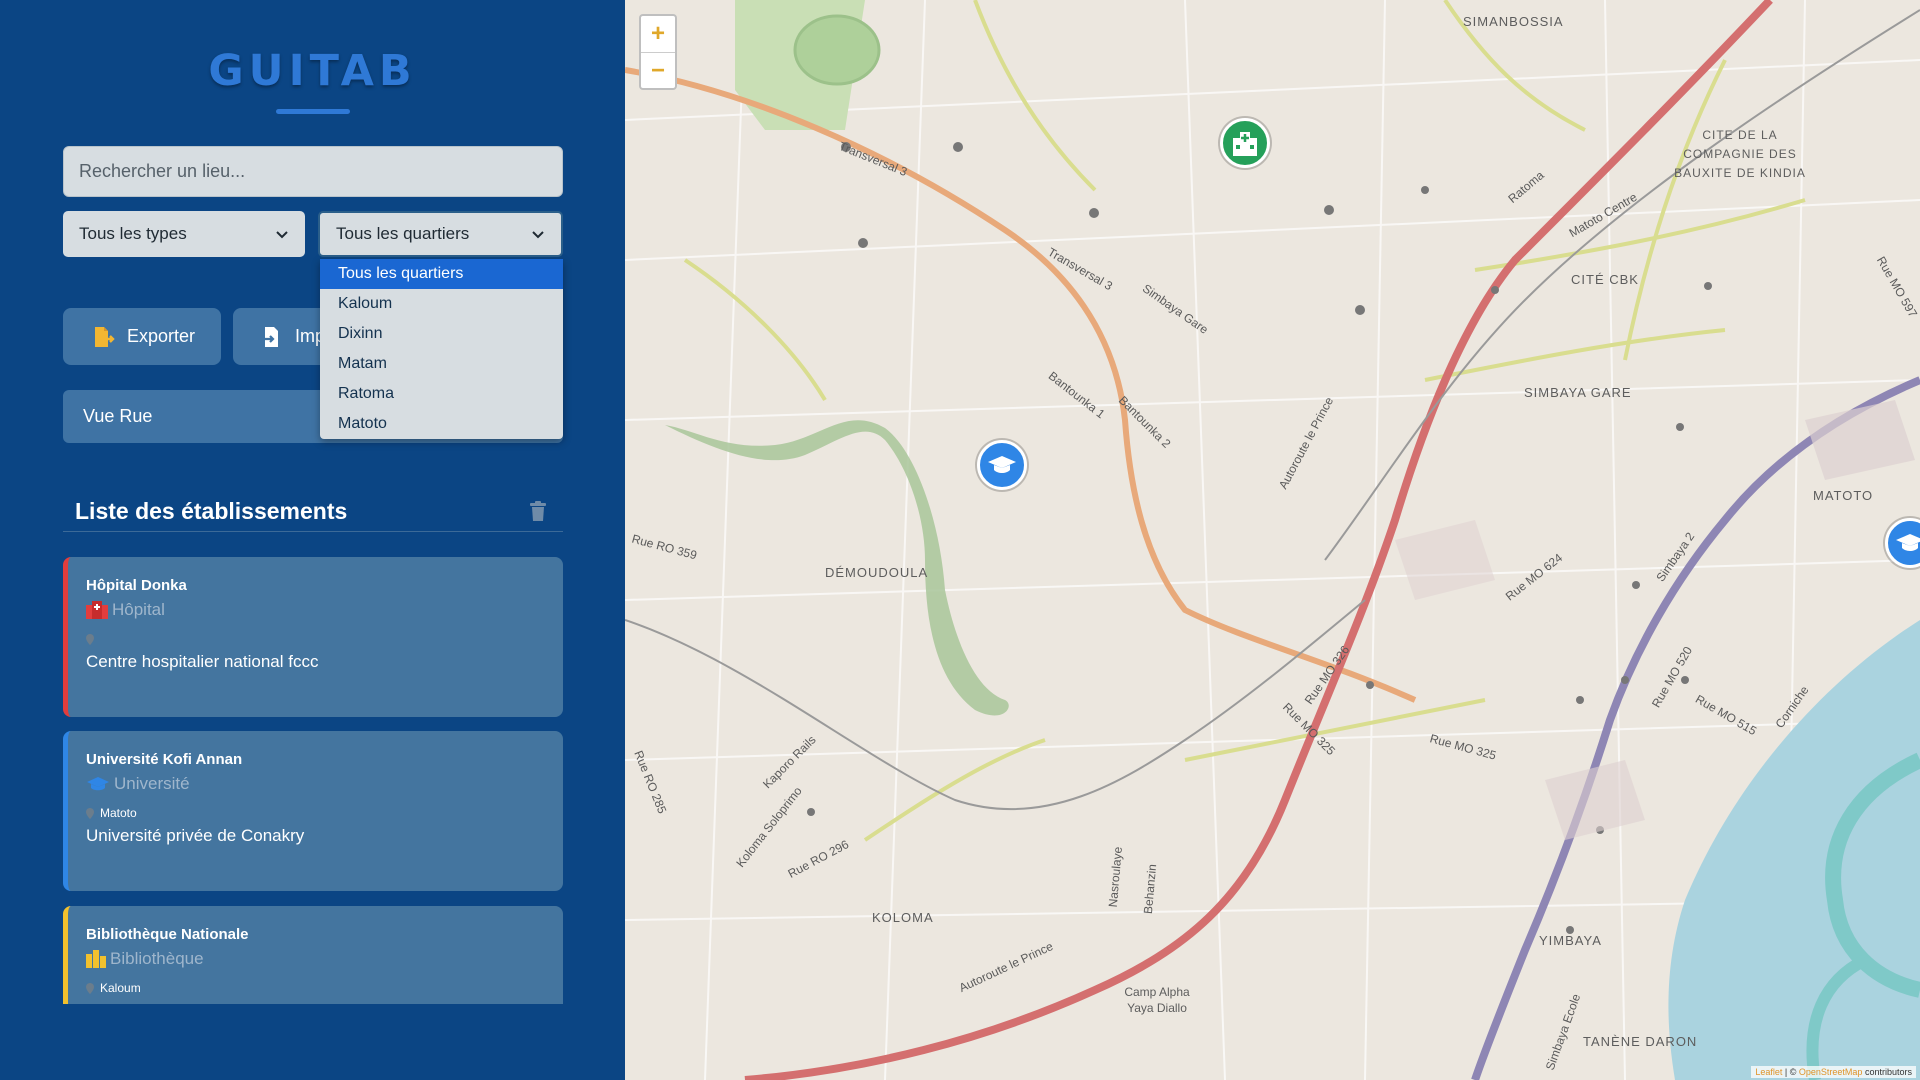  I want to click on item-type: Hôpital, so click(324, 610).